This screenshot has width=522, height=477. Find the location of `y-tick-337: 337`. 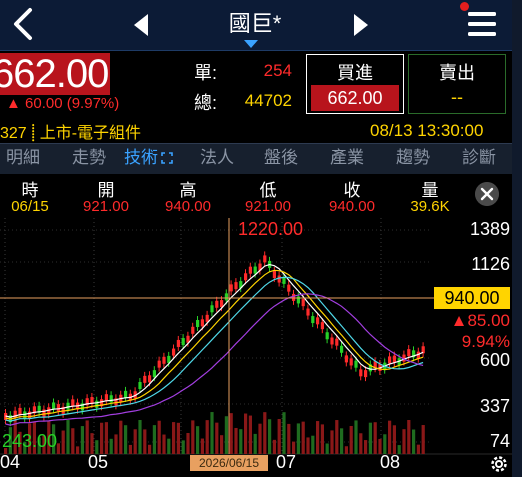

y-tick-337: 337 is located at coordinates (494, 406).